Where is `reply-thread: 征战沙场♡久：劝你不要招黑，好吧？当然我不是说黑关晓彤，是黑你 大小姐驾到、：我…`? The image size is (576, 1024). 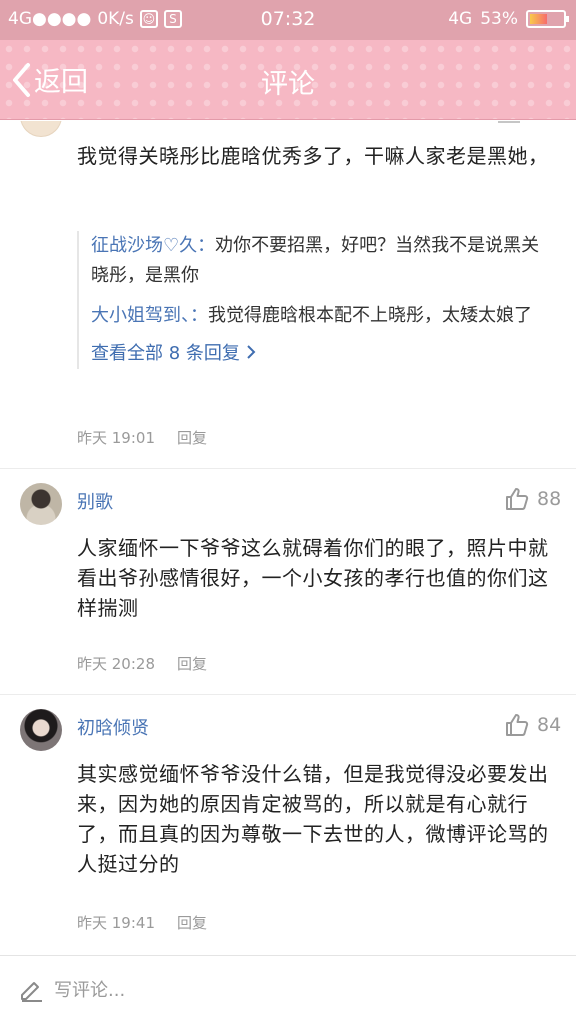
reply-thread: 征战沙场♡久：劝你不要招黑，好吧？当然我不是说黑关晓彤，是黑你 大小姐驾到、：我… is located at coordinates (317, 300).